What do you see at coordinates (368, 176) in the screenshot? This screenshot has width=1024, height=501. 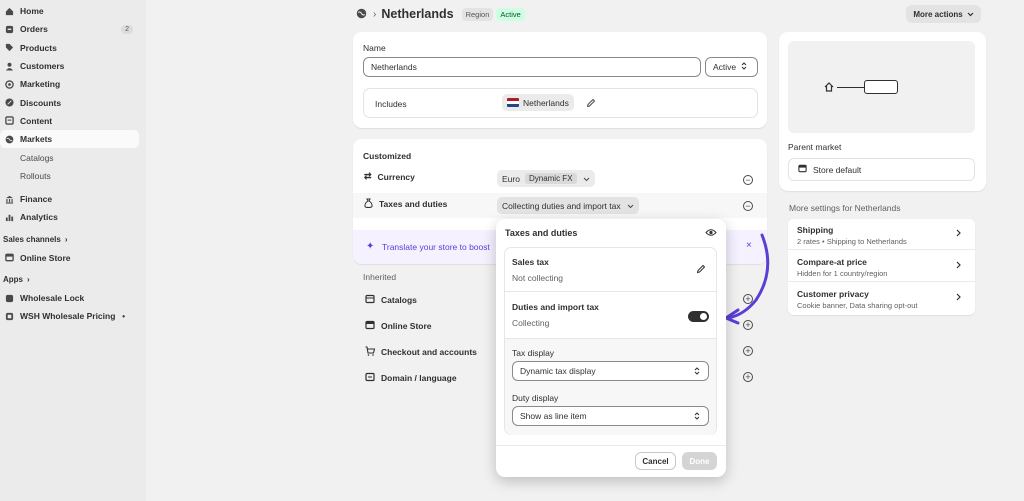 I see `currency-exchange-icon: ⇄` at bounding box center [368, 176].